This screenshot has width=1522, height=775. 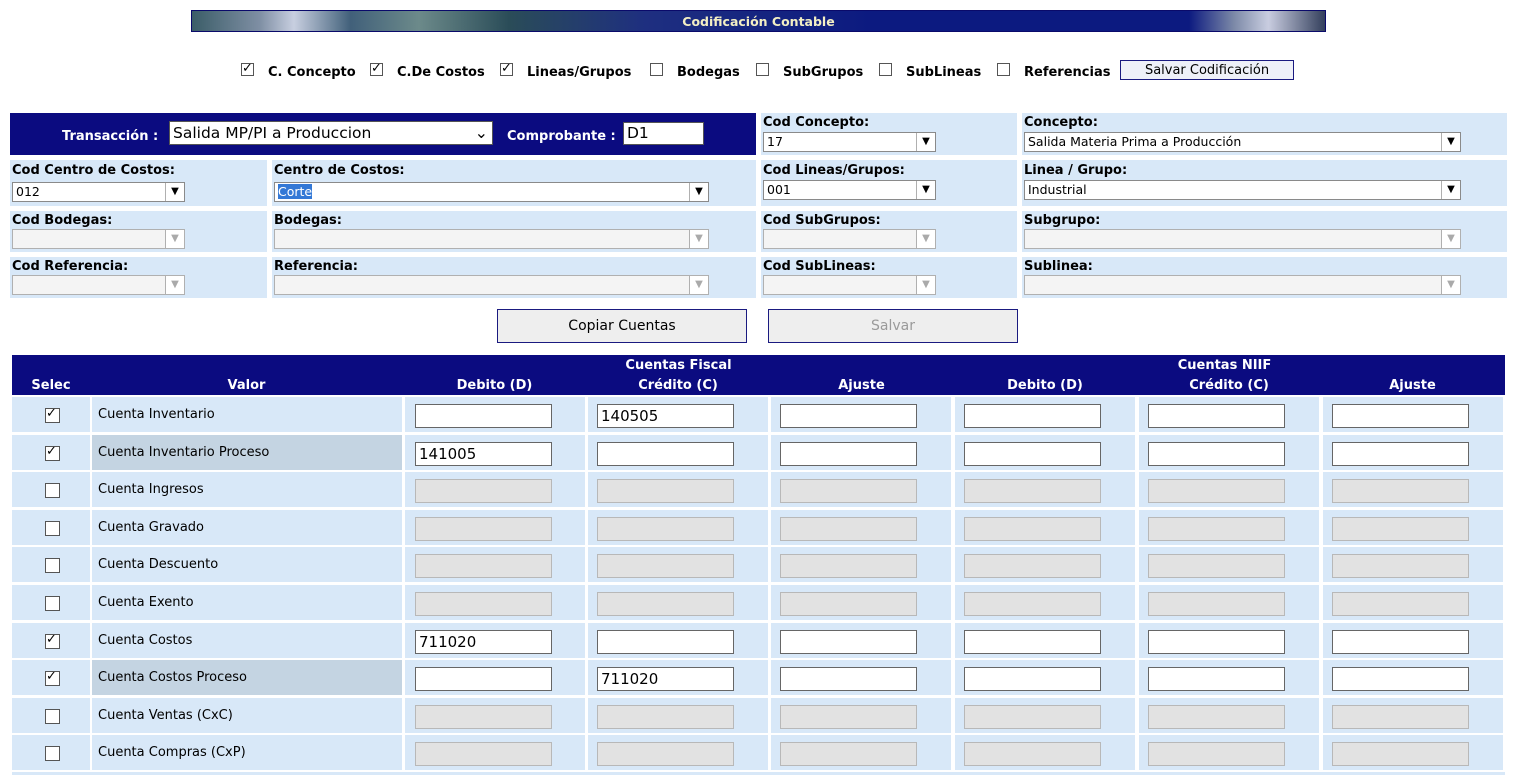 What do you see at coordinates (247, 68) in the screenshot?
I see `checkbox-c-concepto` at bounding box center [247, 68].